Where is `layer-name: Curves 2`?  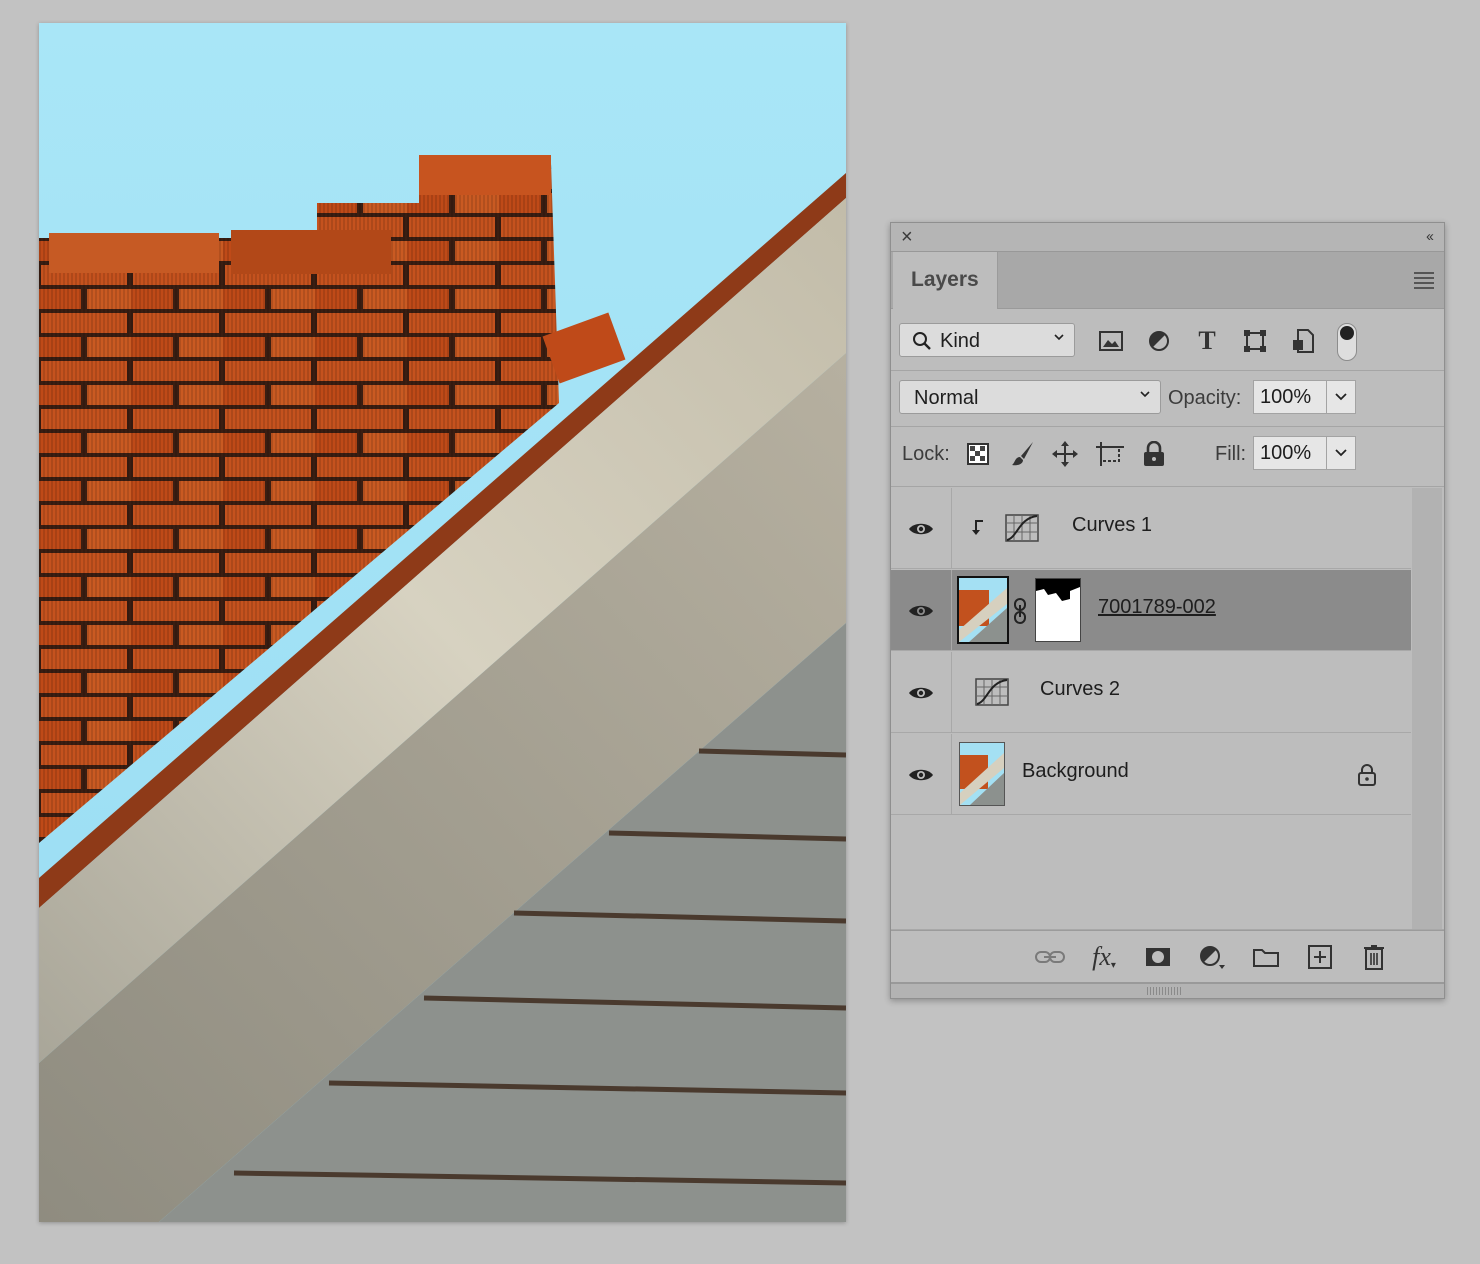
layer-name: Curves 2 is located at coordinates (1080, 689).